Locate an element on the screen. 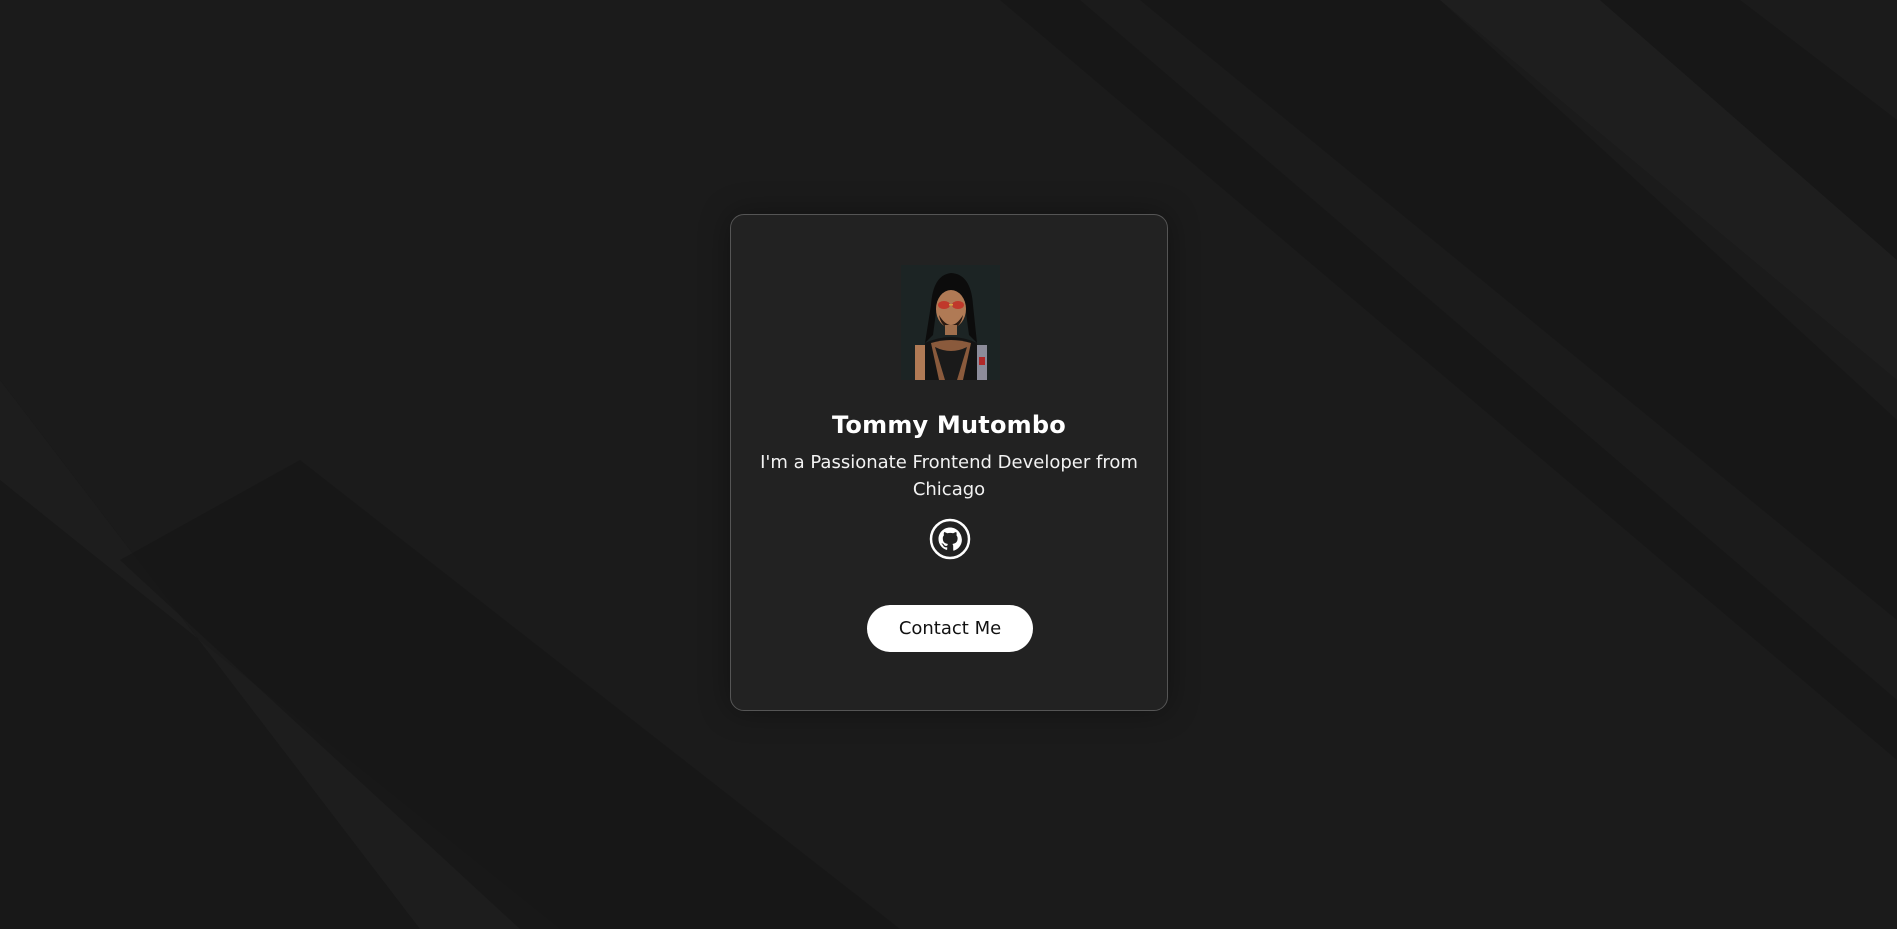 The image size is (1897, 929). github-link is located at coordinates (950, 539).